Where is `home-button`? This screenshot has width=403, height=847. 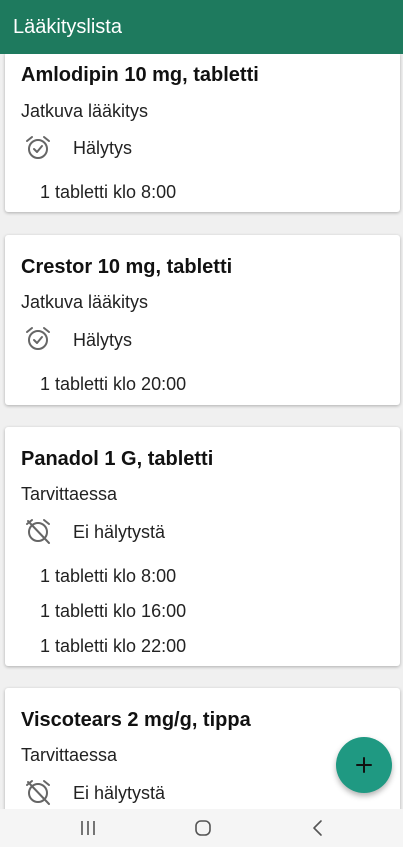
home-button is located at coordinates (203, 828).